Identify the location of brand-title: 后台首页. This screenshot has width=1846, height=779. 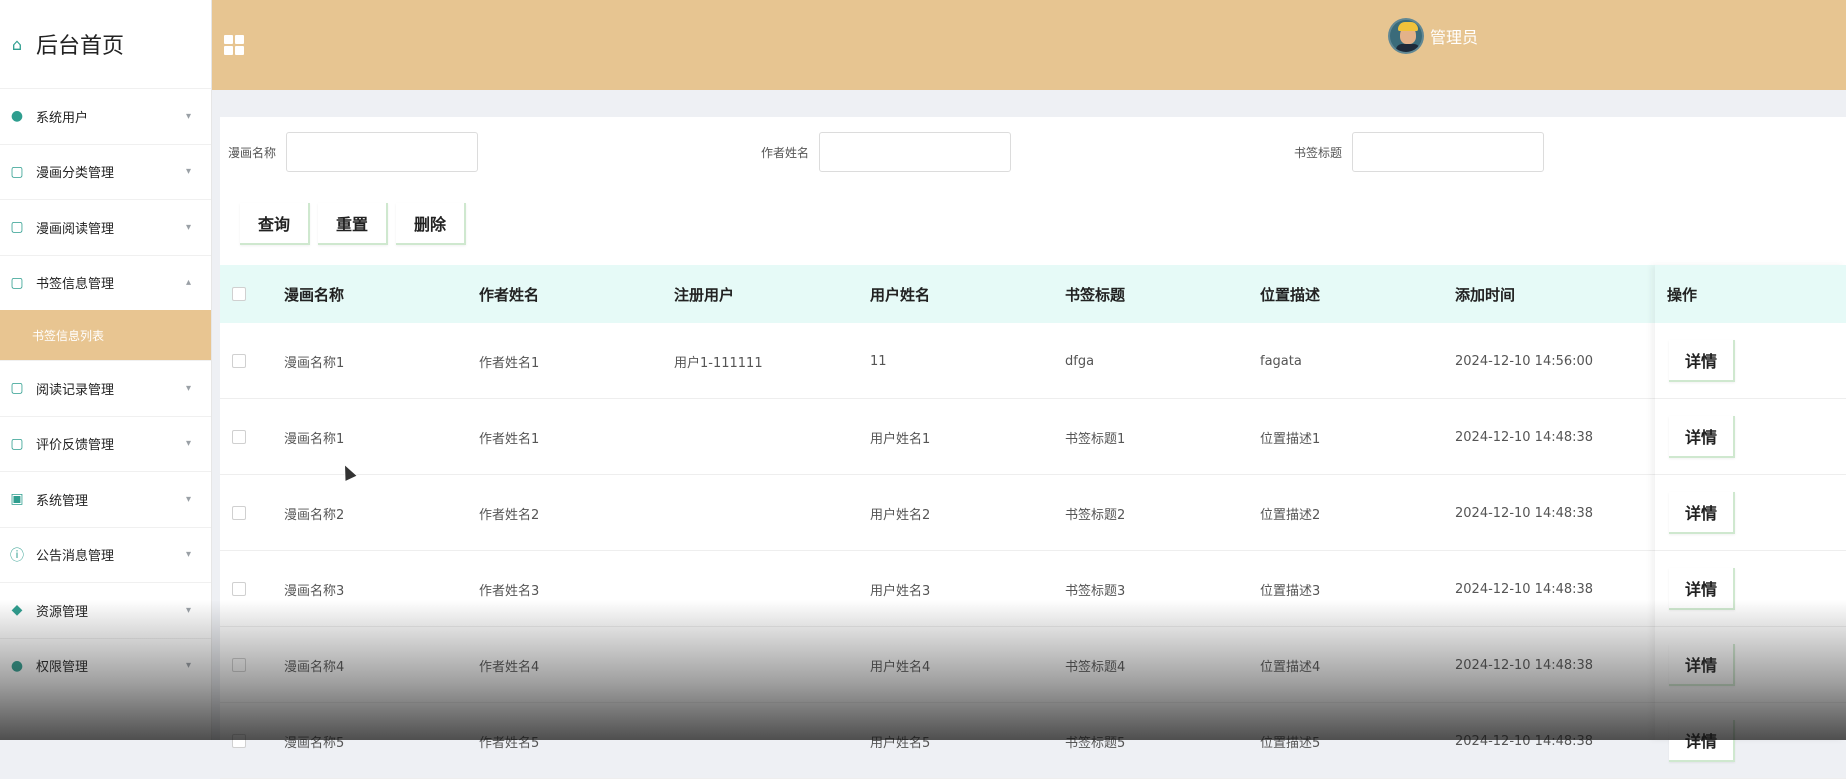
(80, 46).